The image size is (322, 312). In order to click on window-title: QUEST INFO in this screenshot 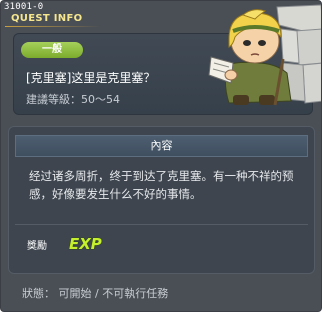, I will do `click(47, 18)`.